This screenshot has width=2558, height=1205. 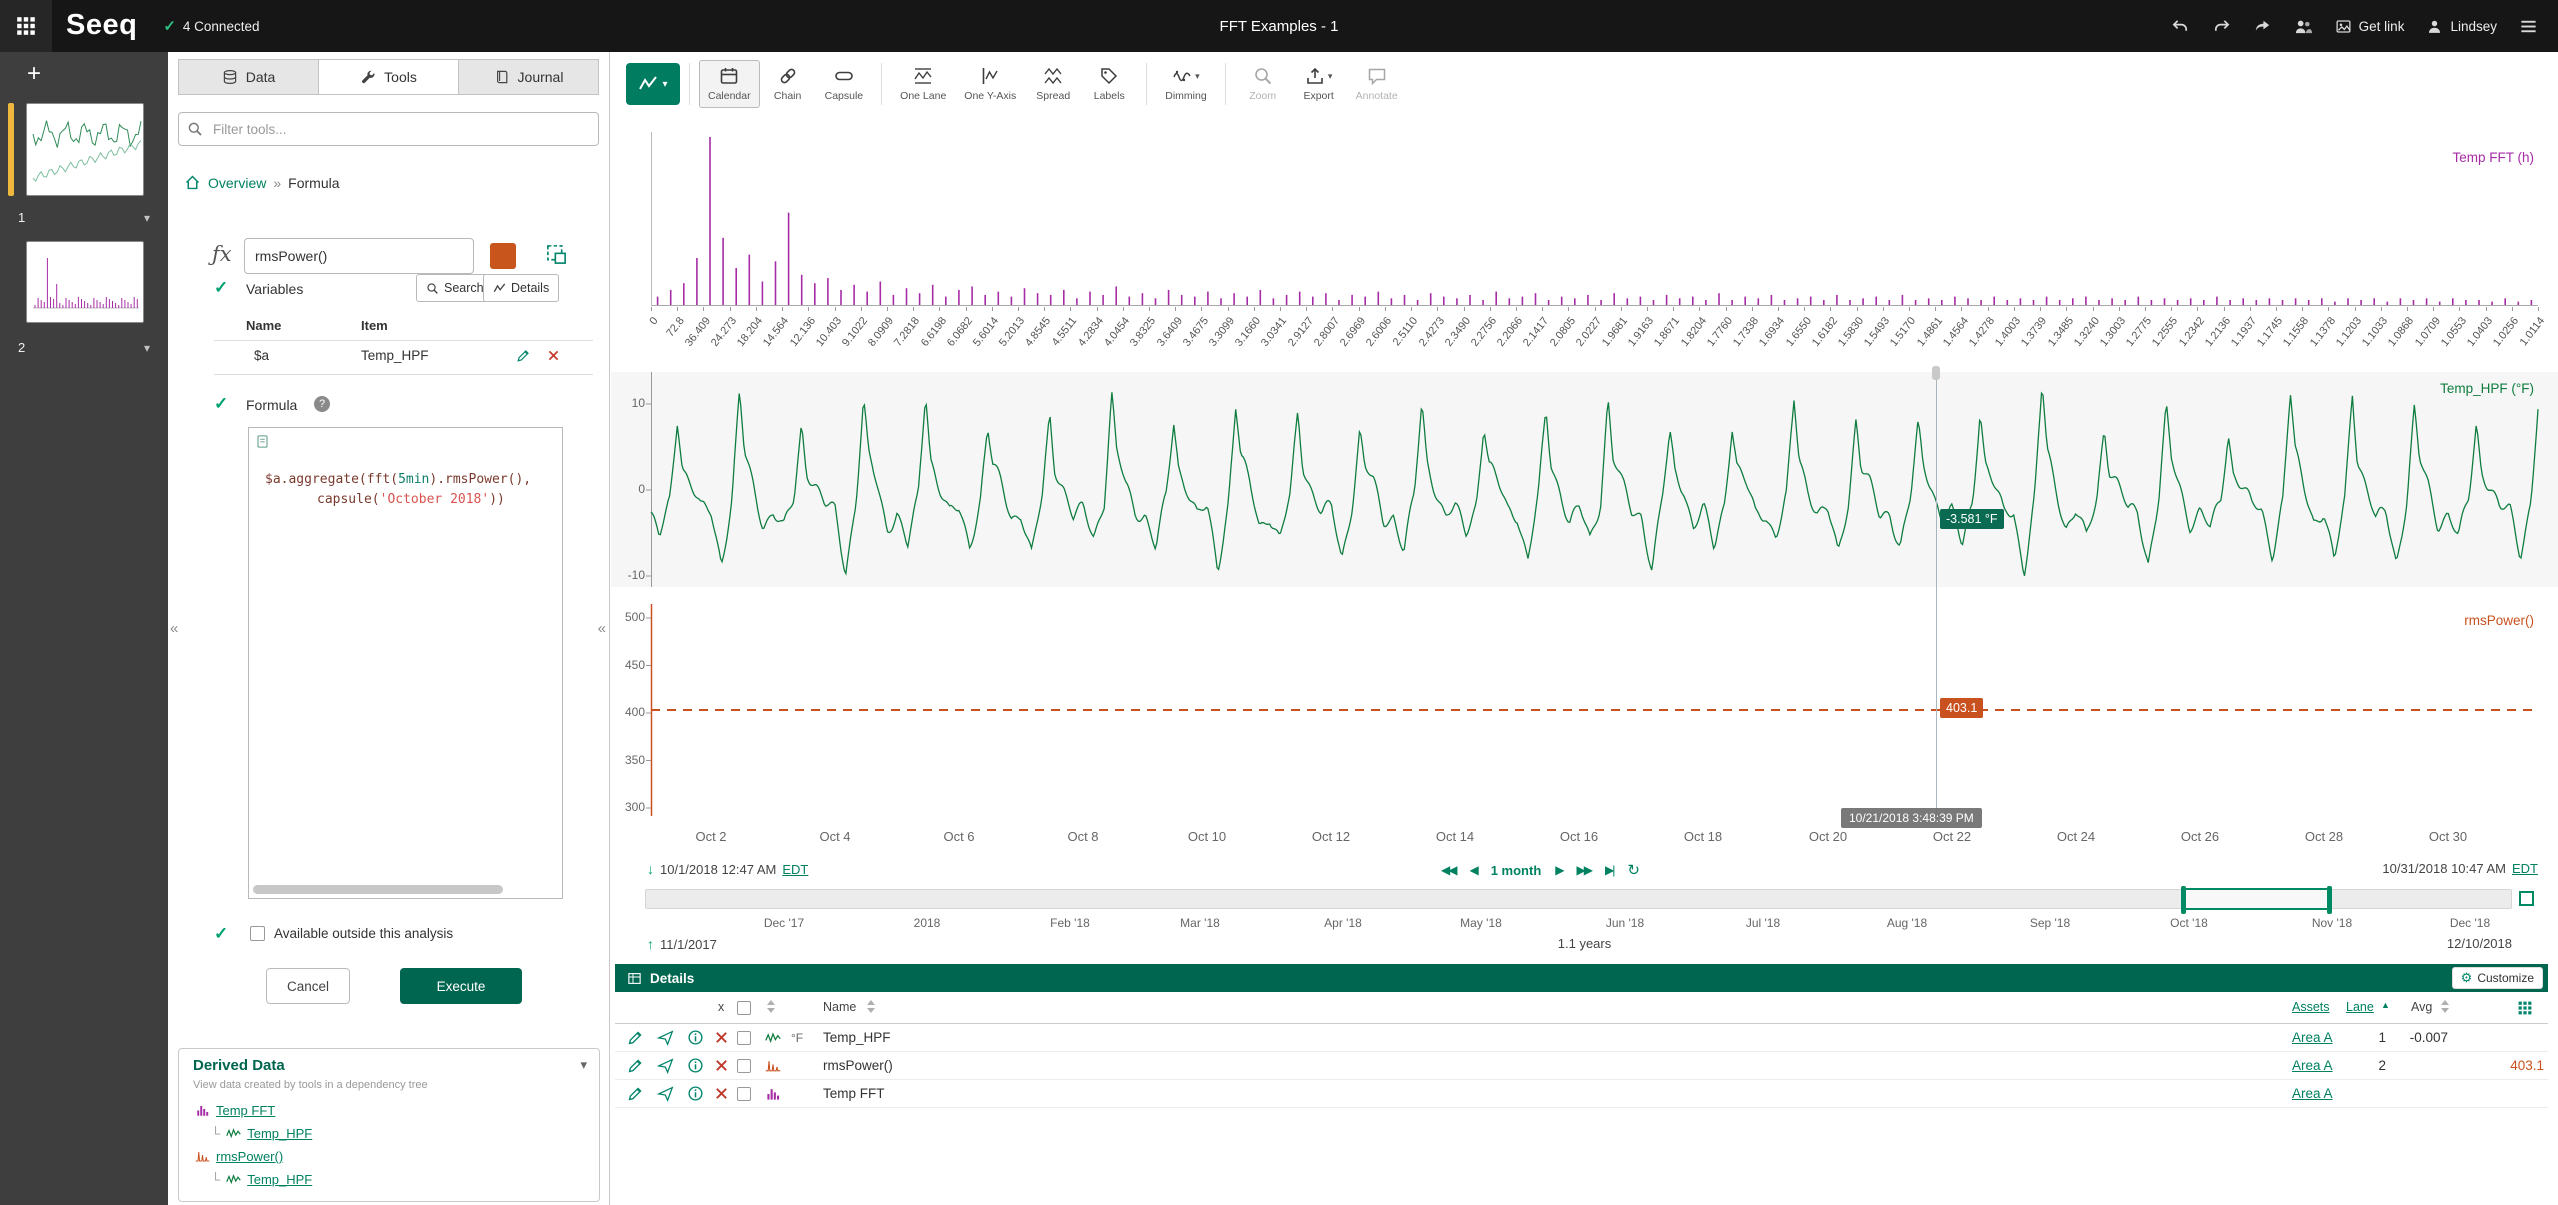 What do you see at coordinates (744, 1008) in the screenshot?
I see `select-all-checkbox` at bounding box center [744, 1008].